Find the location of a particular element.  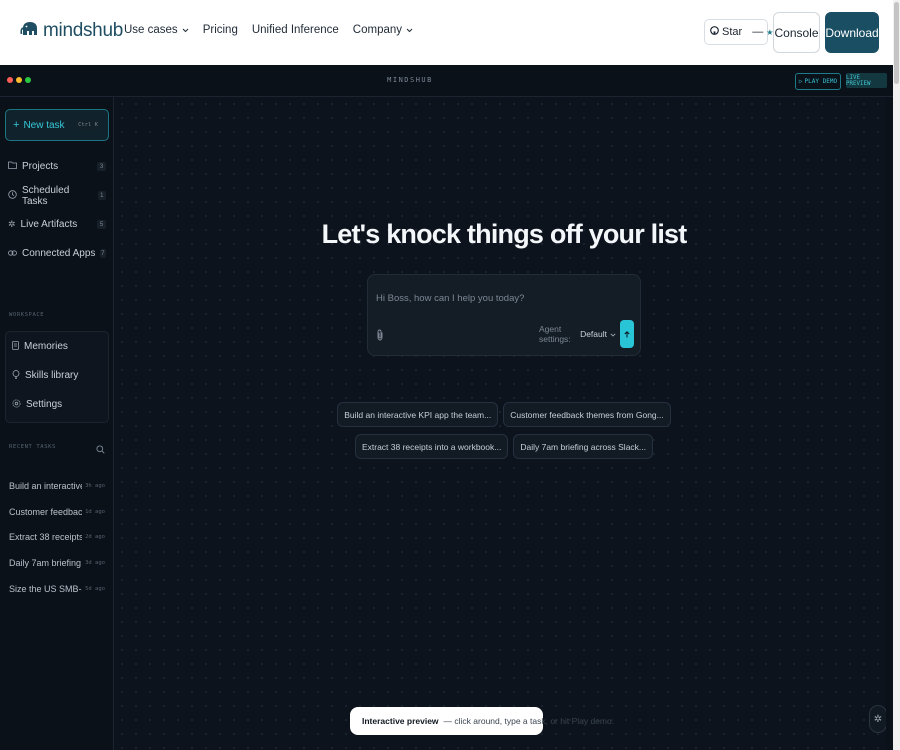

sidebar-item-live-artifacts: ✲ Live Artifacts 5 is located at coordinates (57, 224).